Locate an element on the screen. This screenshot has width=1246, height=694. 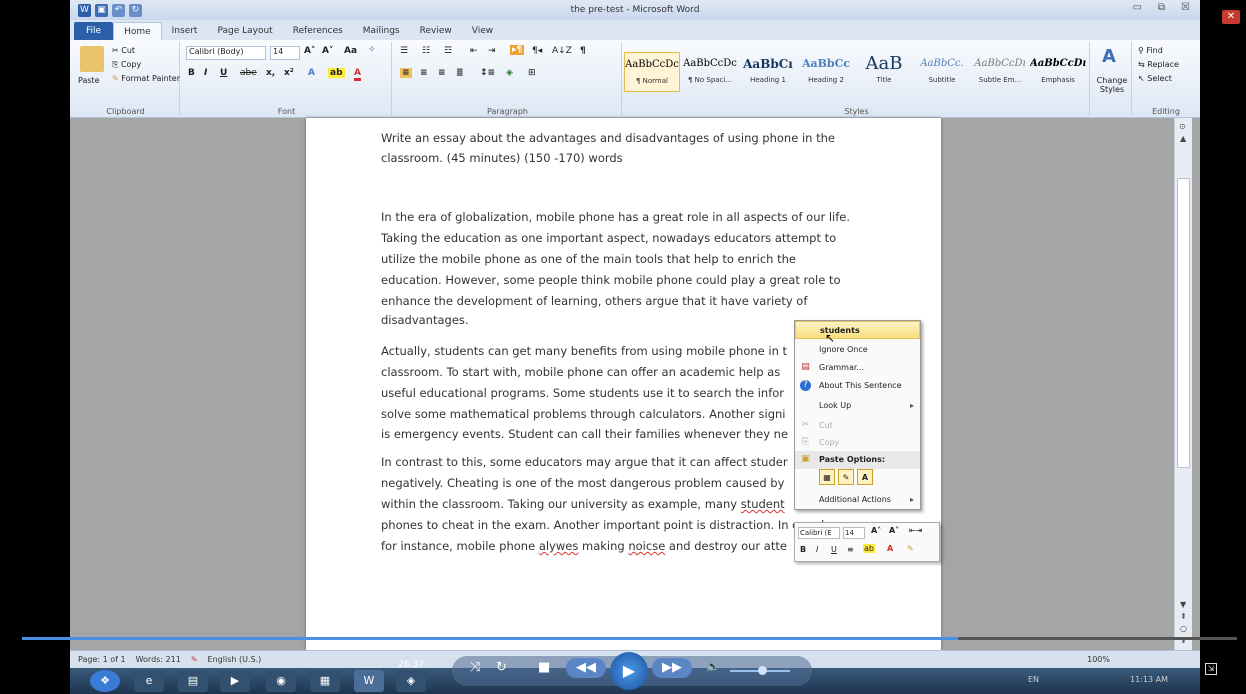
mini-grow-font-icon: A˄ is located at coordinates (876, 530).